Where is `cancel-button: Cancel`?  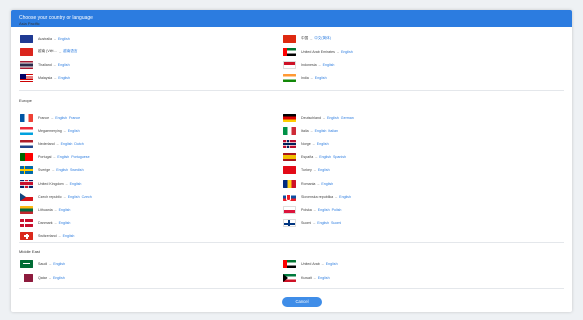 cancel-button: Cancel is located at coordinates (302, 302).